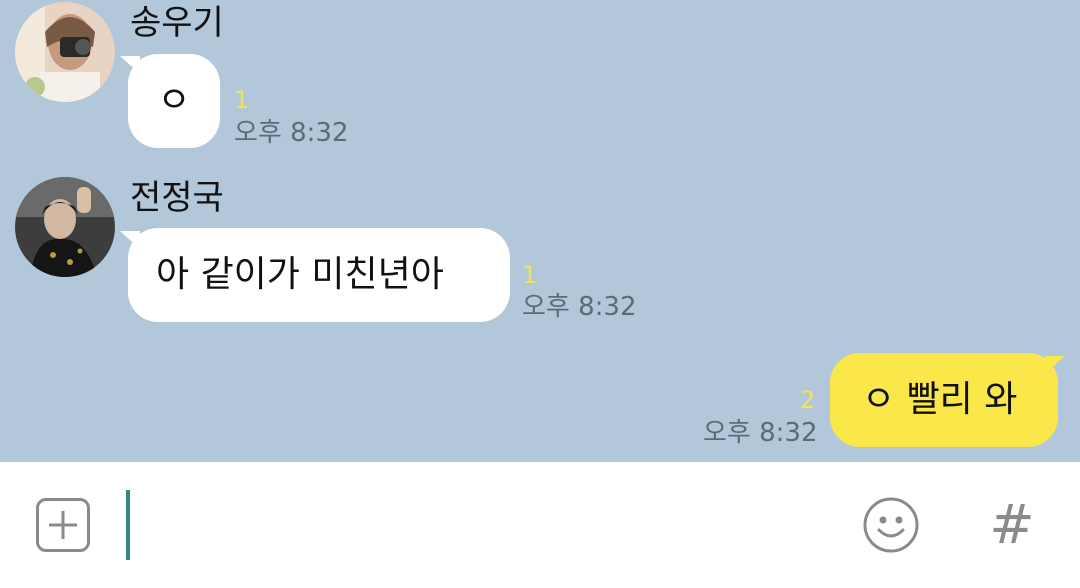 This screenshot has width=1080, height=588. I want to click on message-input, so click(492, 526).